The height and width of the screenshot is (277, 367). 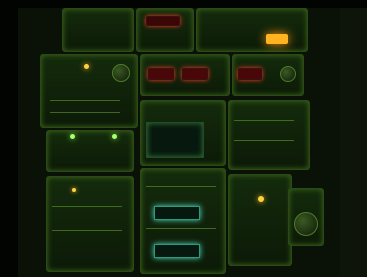 I want to click on round-dial, so click(x=306, y=224).